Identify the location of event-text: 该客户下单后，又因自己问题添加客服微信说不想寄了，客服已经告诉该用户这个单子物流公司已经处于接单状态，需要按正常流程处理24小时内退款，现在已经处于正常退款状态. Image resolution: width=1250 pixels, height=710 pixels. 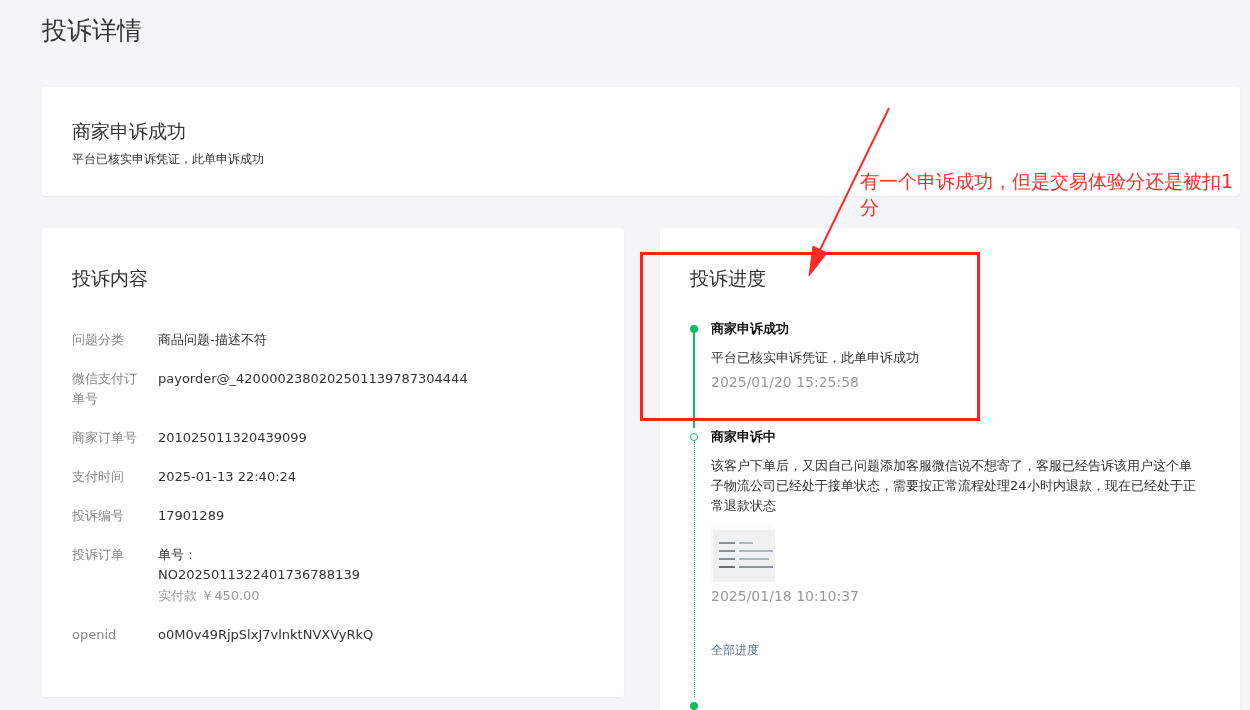
(954, 486).